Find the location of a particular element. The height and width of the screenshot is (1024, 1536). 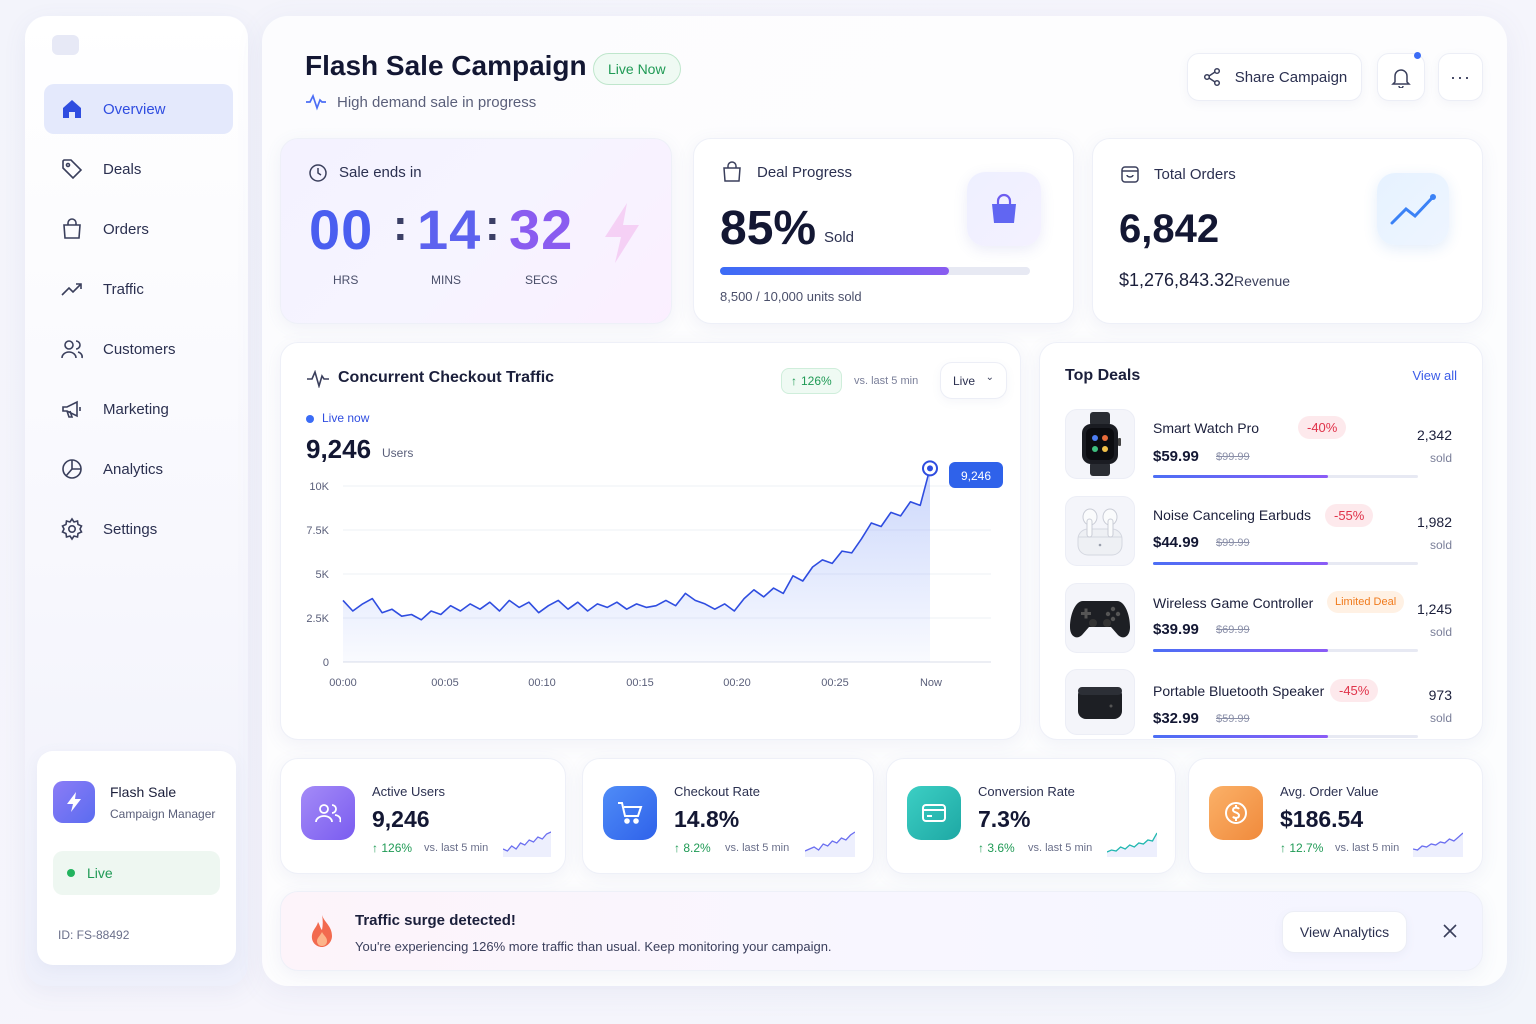

sidebar-item-analytics: Analytics is located at coordinates (138, 469).